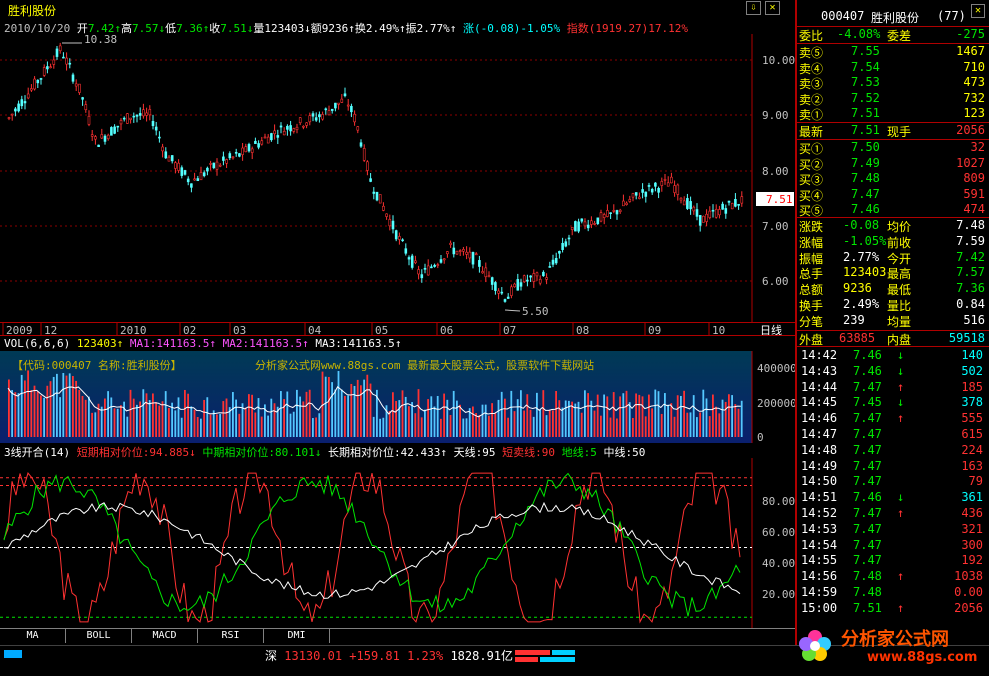 The height and width of the screenshot is (676, 989). I want to click on tick-volume: 361, so click(972, 497).